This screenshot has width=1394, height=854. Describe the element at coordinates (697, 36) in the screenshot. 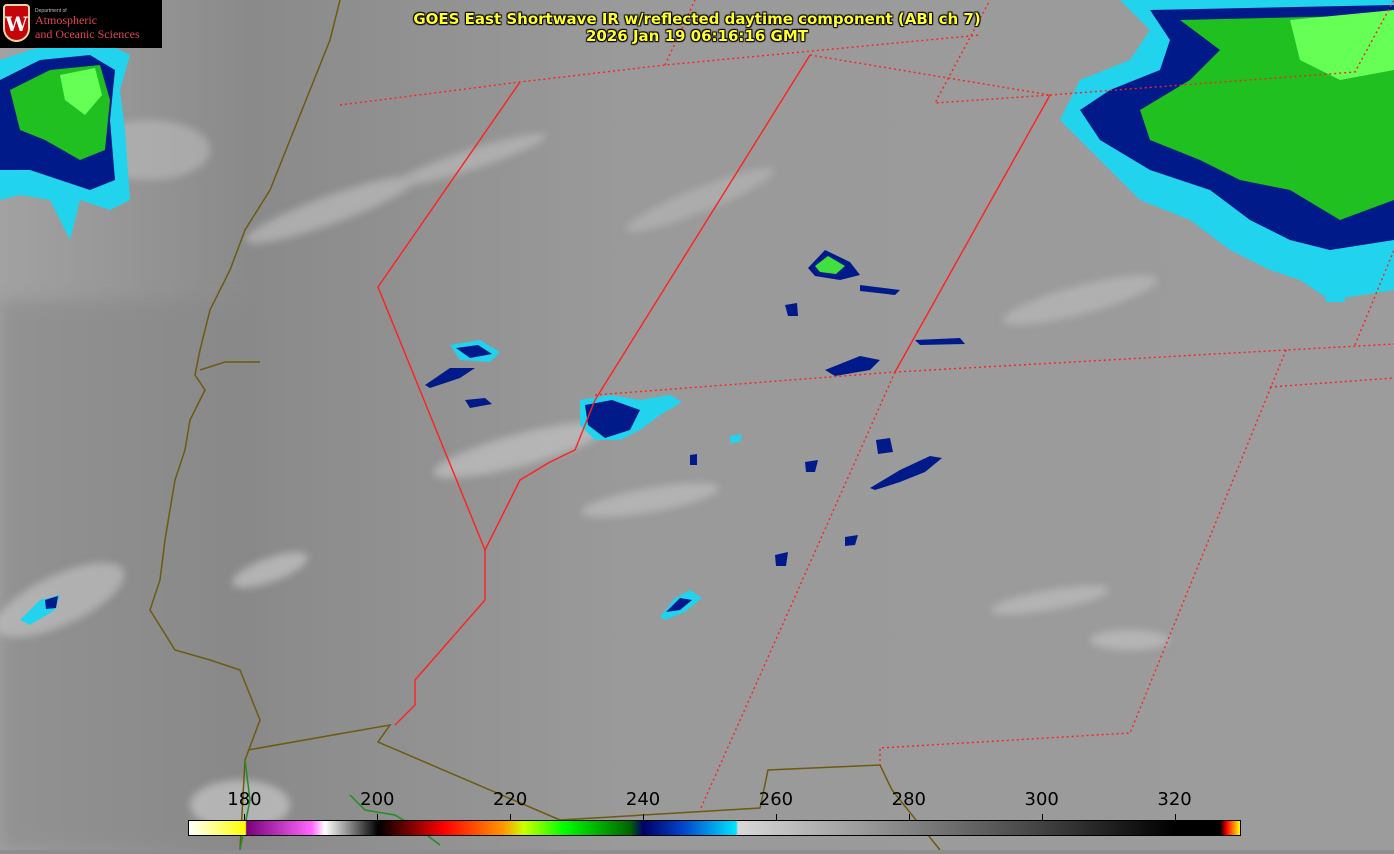

I see `map-timestamp: 2026 Jan 19 06:16:16 GMT` at that location.